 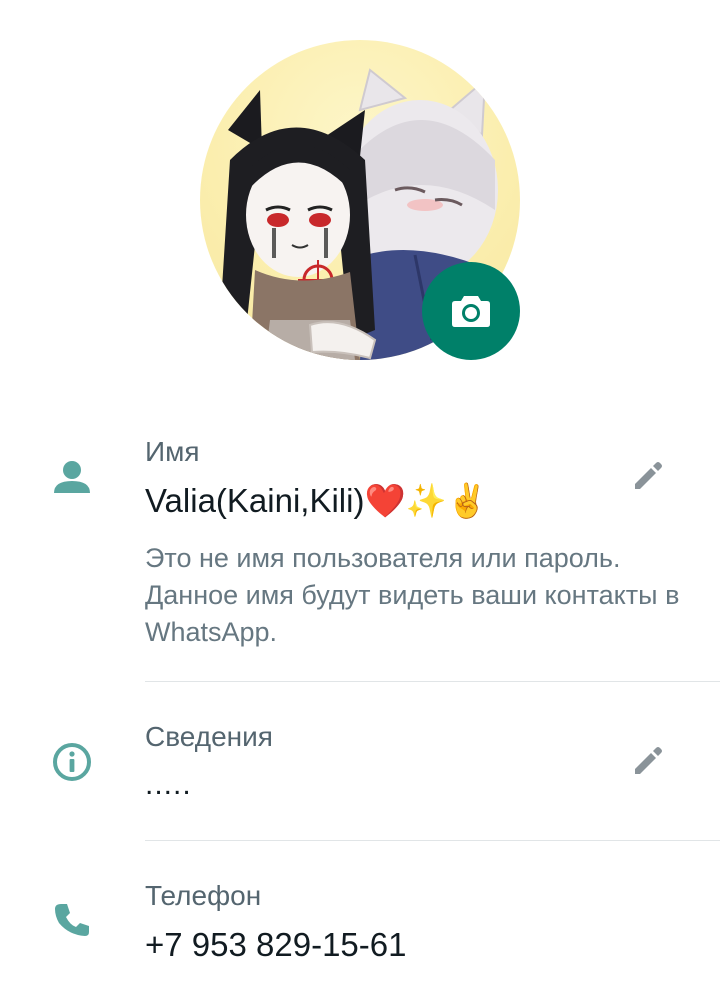 What do you see at coordinates (72, 477) in the screenshot?
I see `person-icon` at bounding box center [72, 477].